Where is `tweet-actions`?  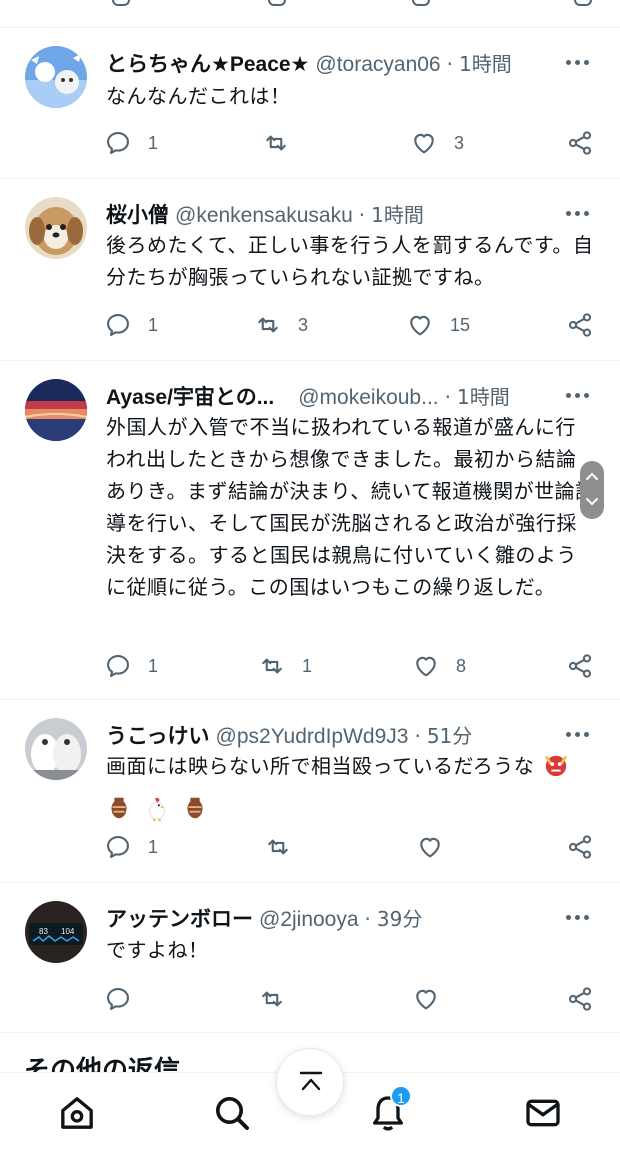
tweet-actions is located at coordinates (350, 1000).